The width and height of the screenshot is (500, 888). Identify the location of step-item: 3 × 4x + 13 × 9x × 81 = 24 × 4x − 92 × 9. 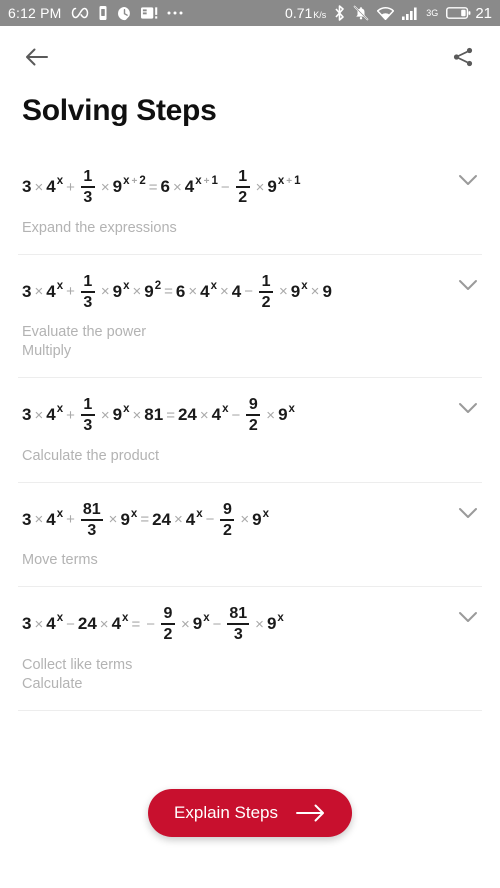
(250, 430).